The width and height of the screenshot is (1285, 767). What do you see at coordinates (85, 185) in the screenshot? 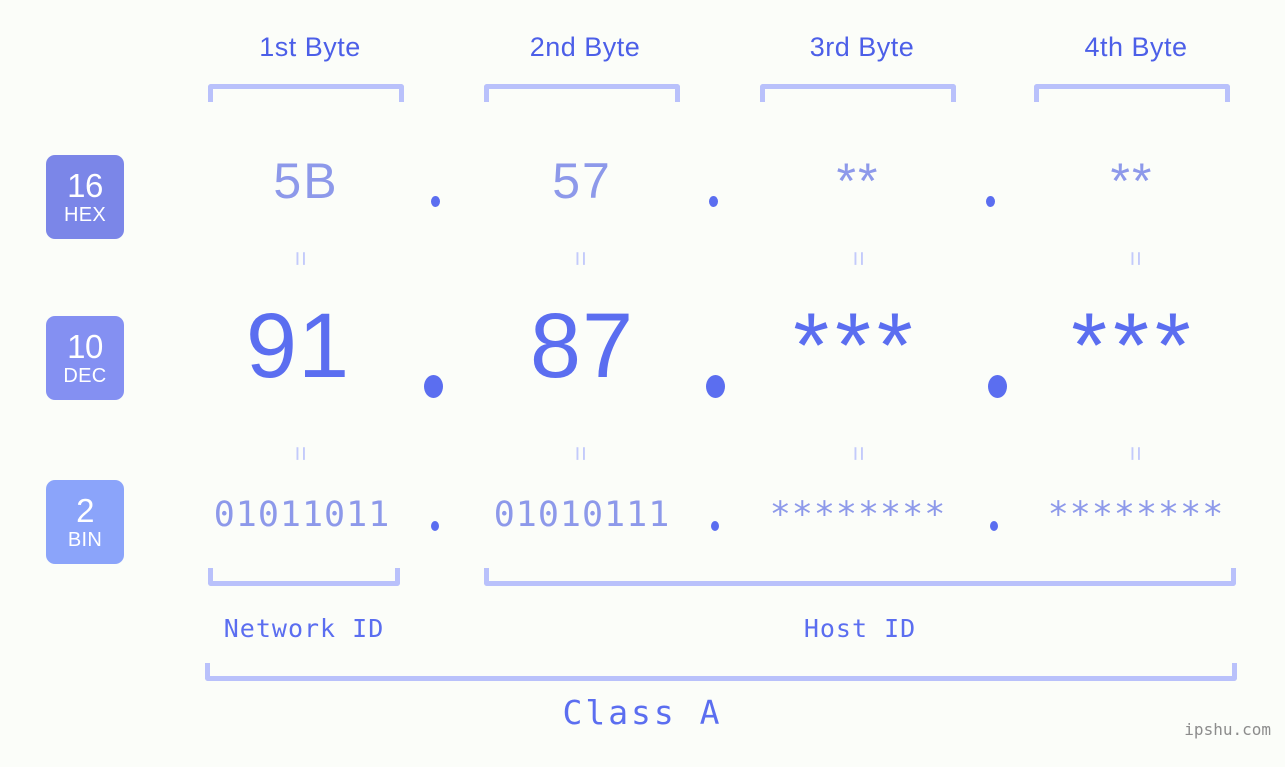
I see `base-badge-hex-number: 16` at bounding box center [85, 185].